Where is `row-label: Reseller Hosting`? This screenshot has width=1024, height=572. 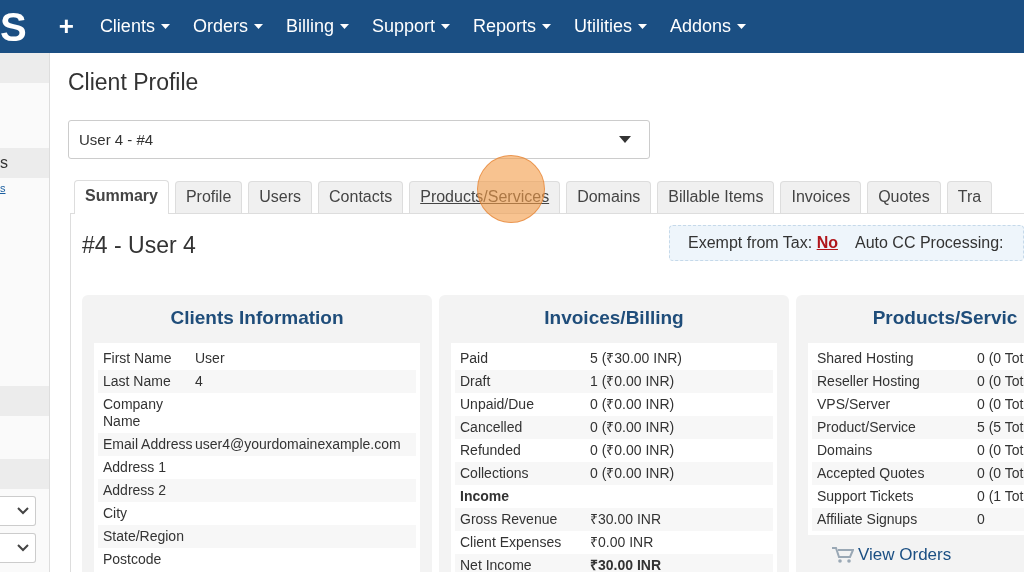 row-label: Reseller Hosting is located at coordinates (869, 381).